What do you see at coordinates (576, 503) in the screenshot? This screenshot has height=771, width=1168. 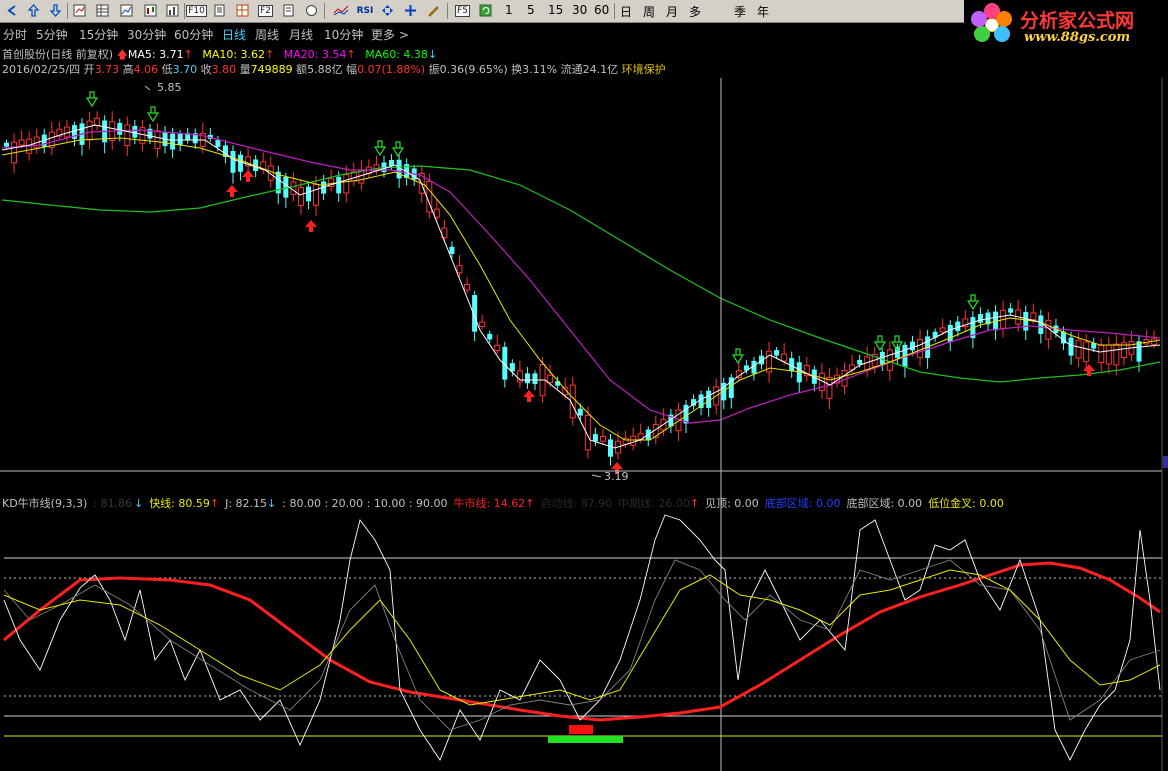 I see `indicator-hidden-1: 启动线: 87.90` at bounding box center [576, 503].